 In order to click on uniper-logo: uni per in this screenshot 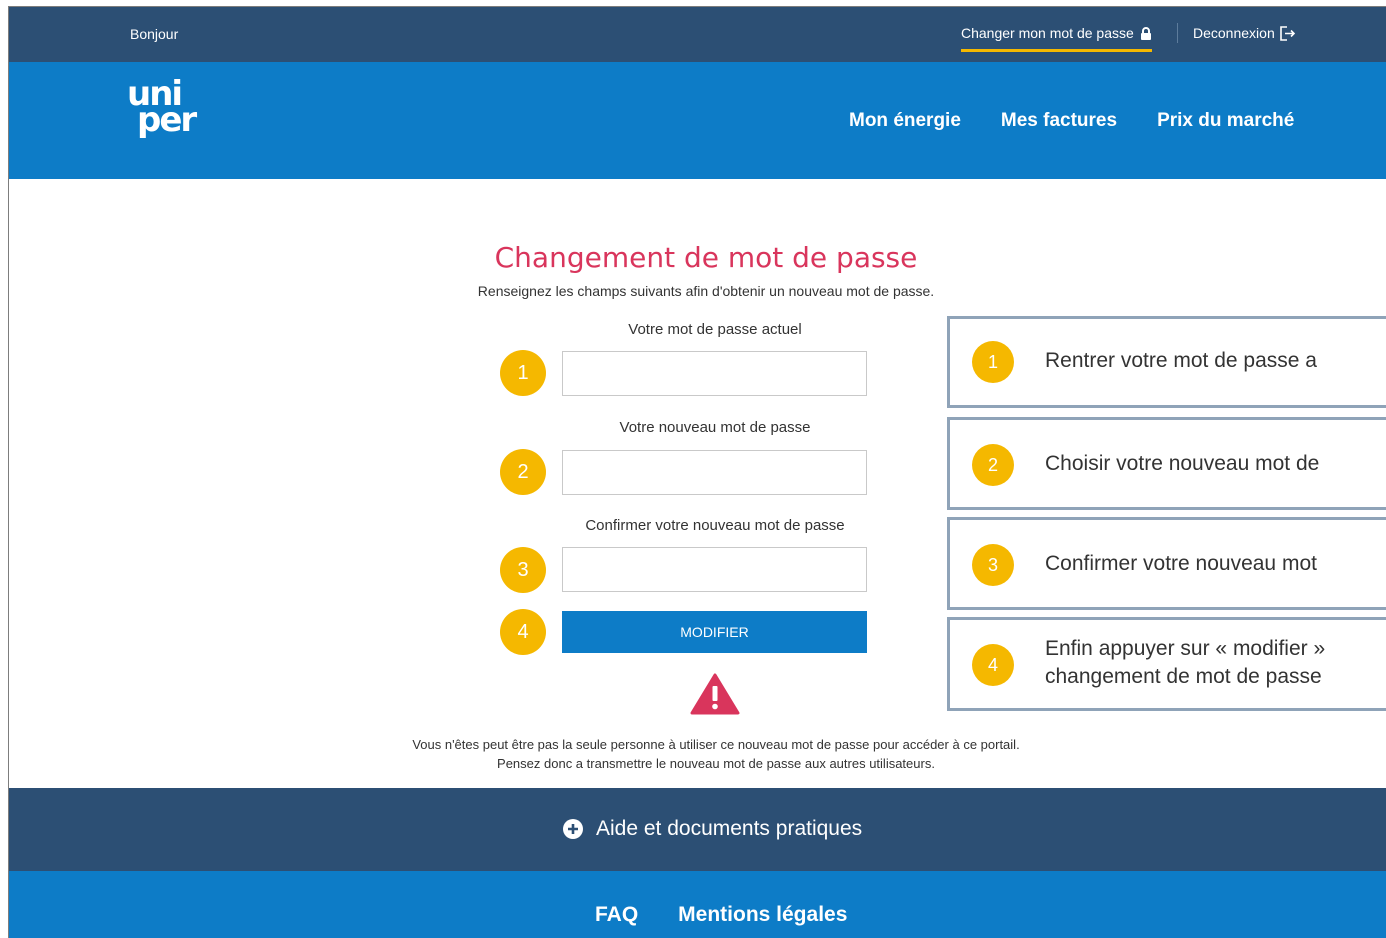, I will do `click(162, 108)`.